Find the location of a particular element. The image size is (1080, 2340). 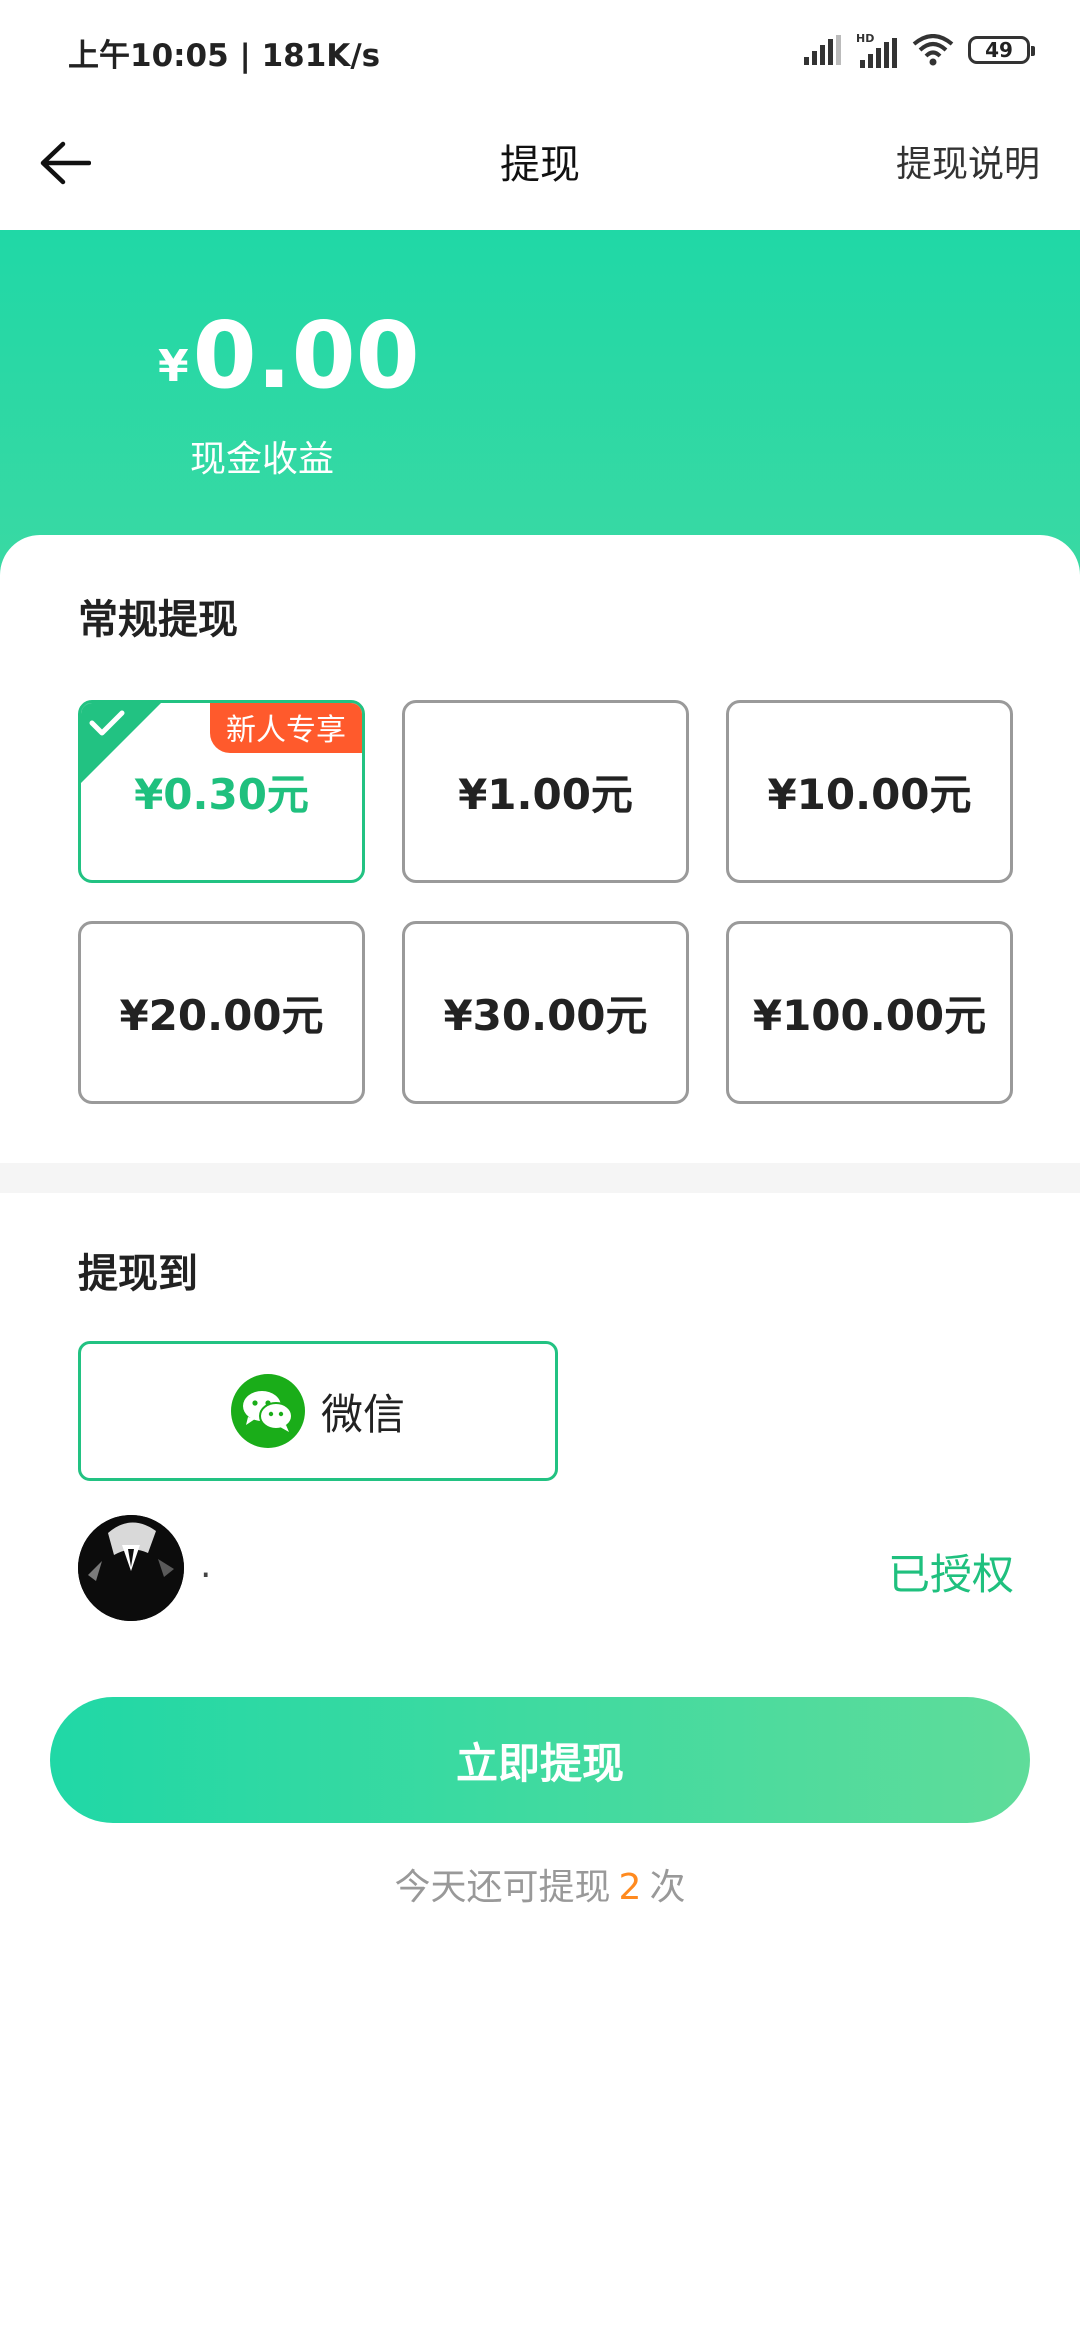

remaining-times-text: 今天还可提现 2 次 is located at coordinates (540, 1884).